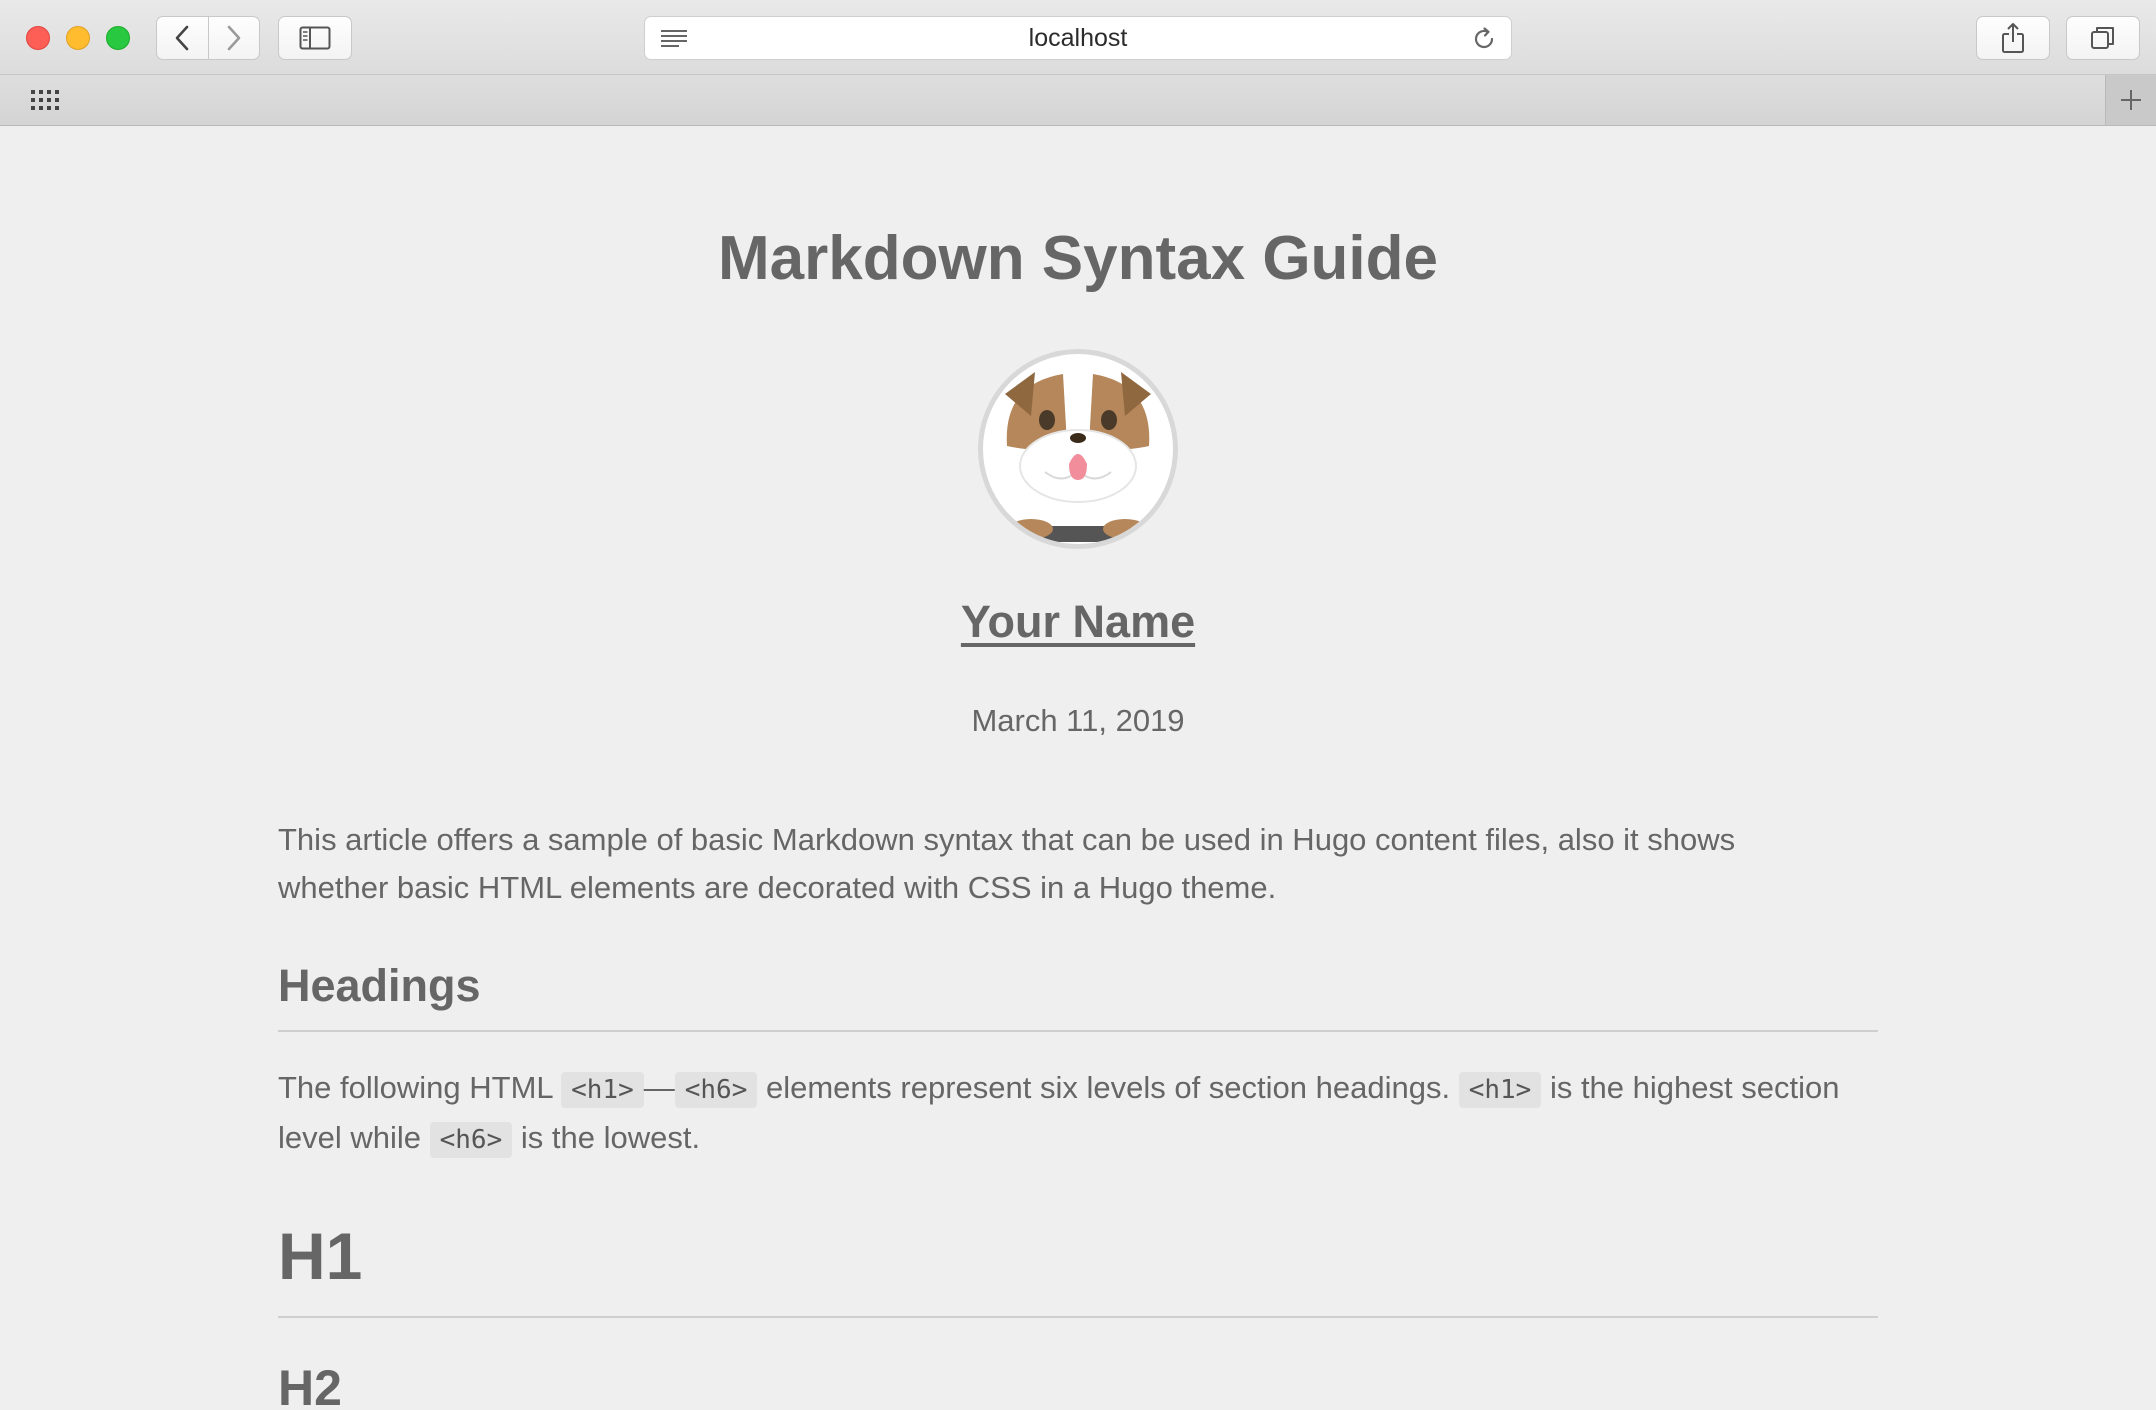  I want to click on show-tabs-button, so click(2103, 38).